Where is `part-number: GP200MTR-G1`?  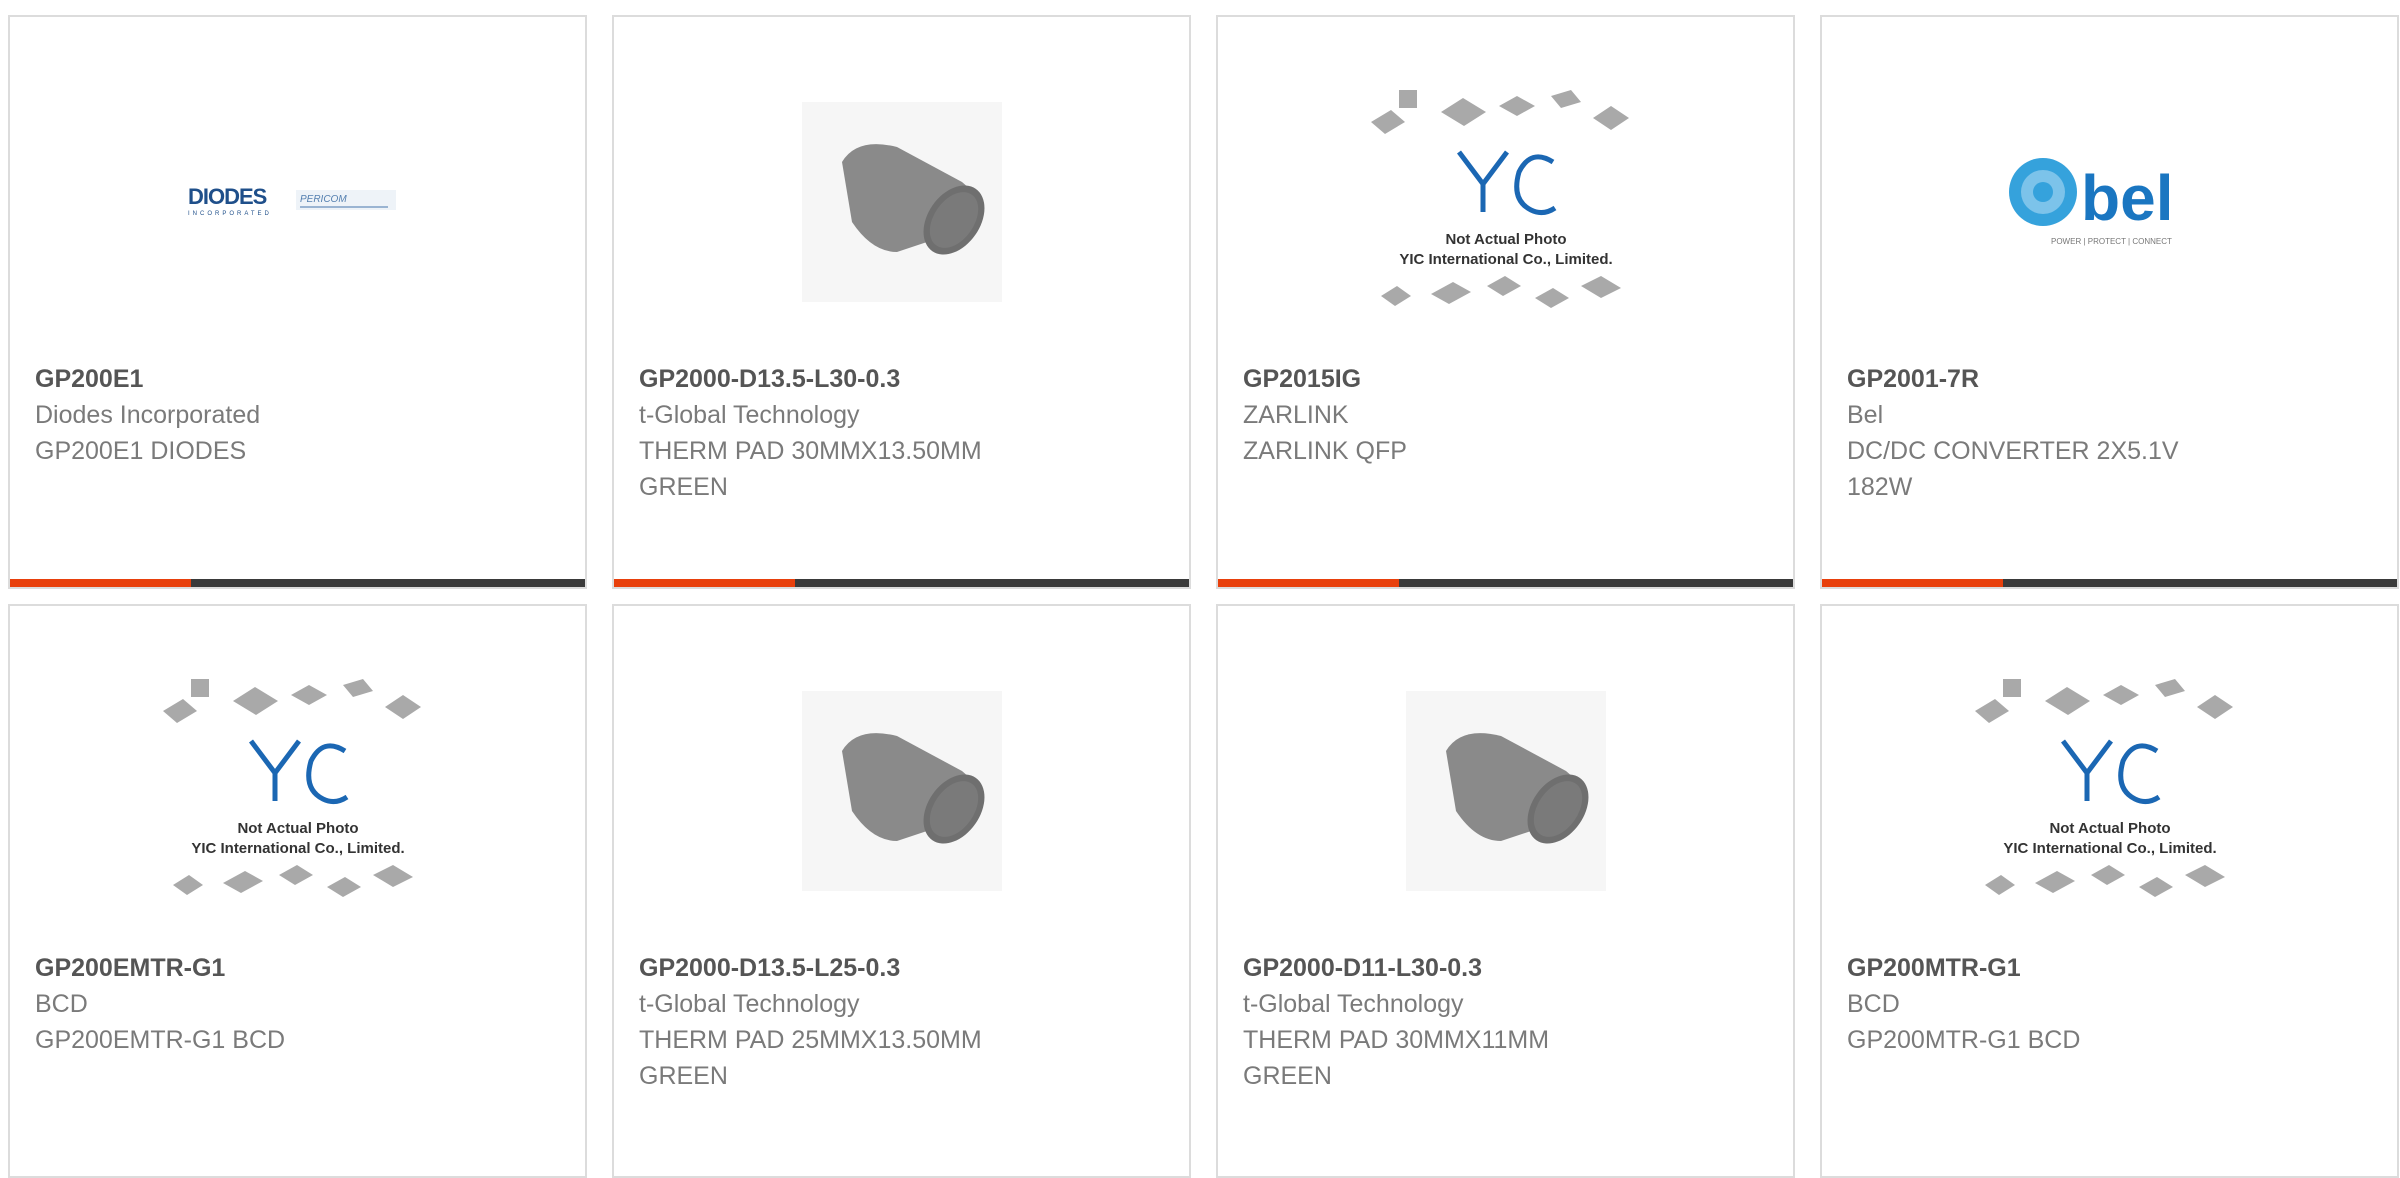 part-number: GP200MTR-G1 is located at coordinates (2112, 968).